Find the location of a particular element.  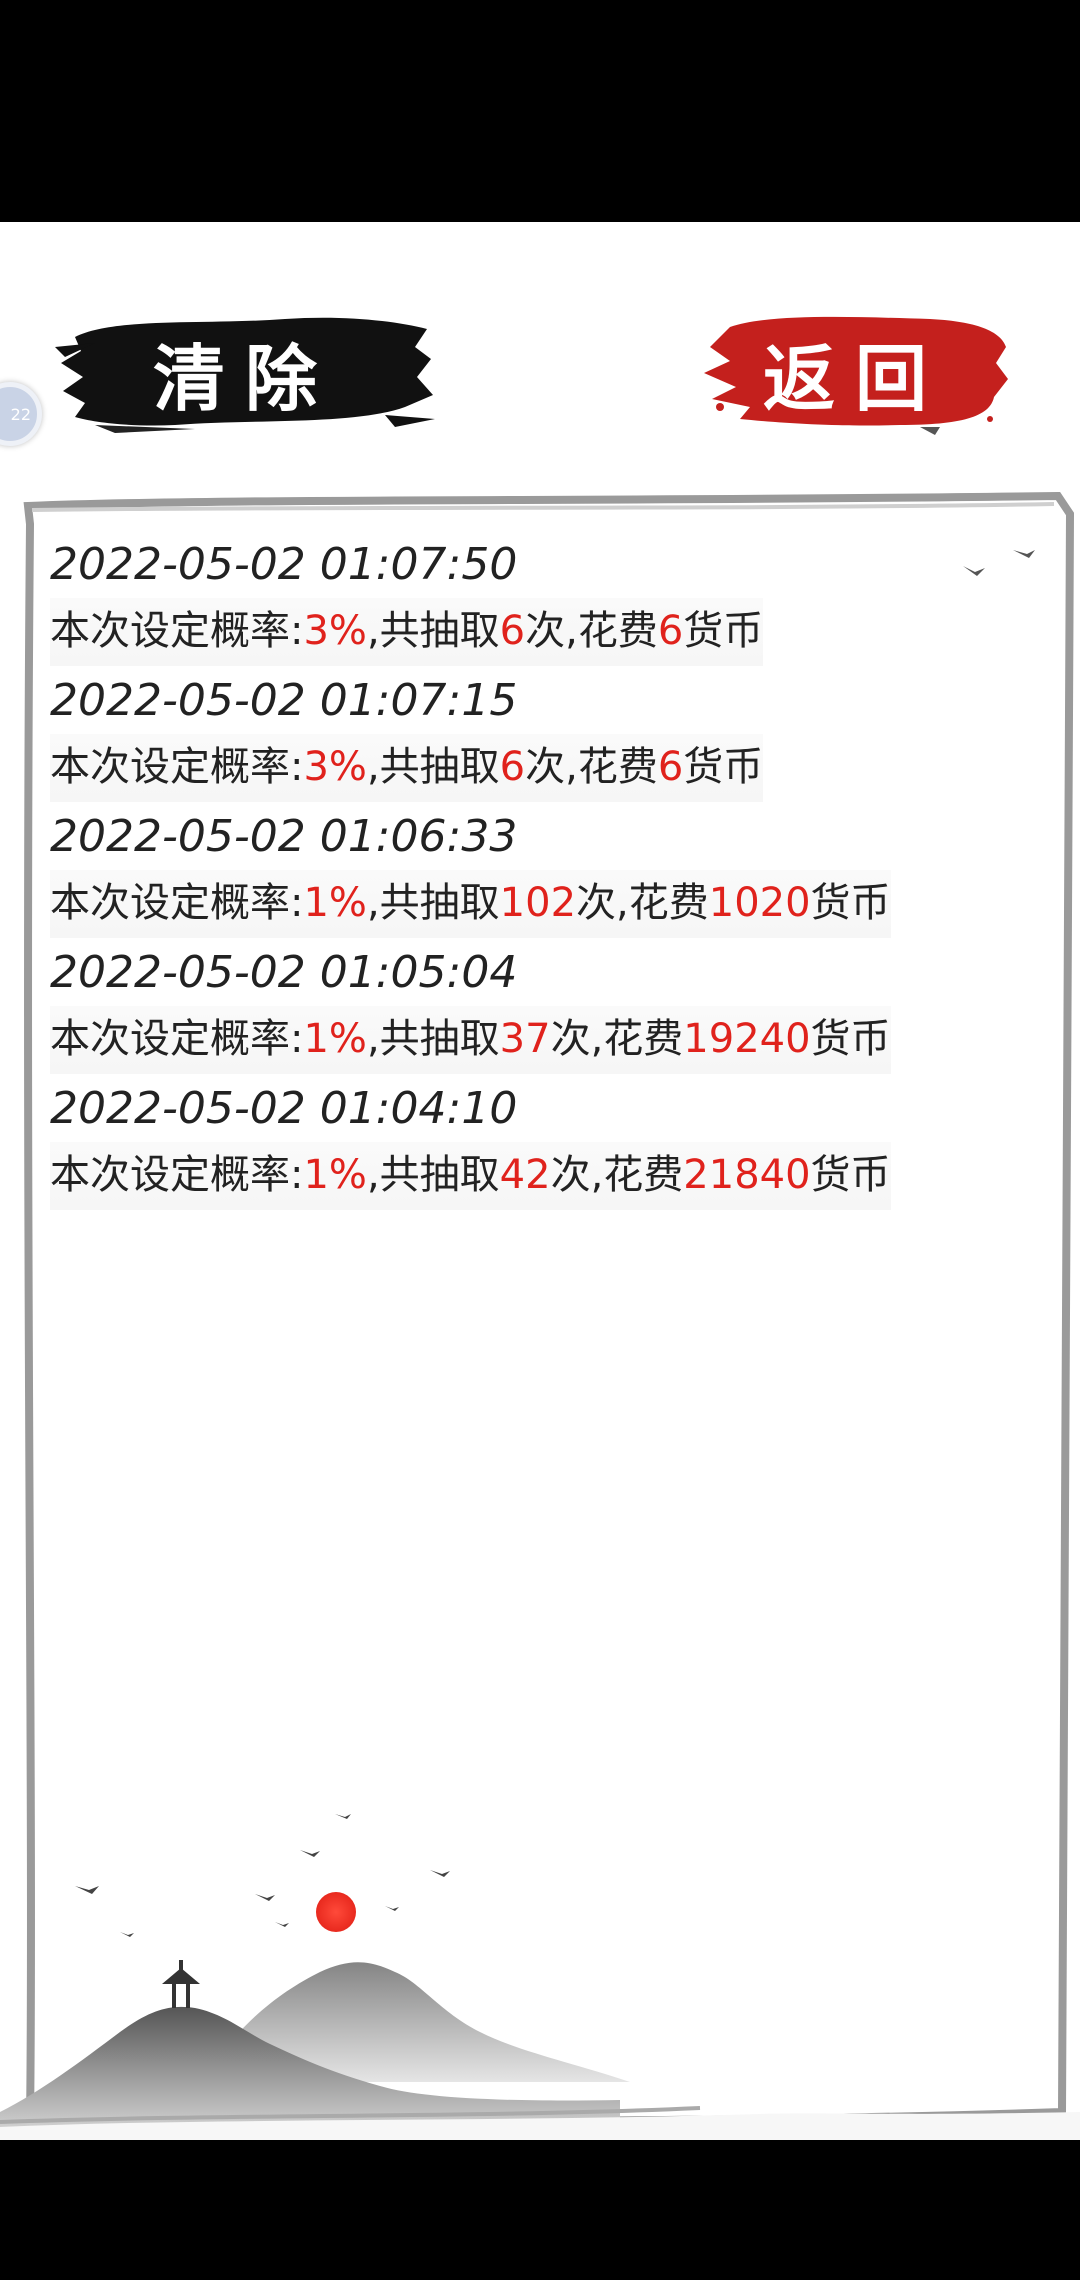

ink-landscape-decoration is located at coordinates (540, 1977).